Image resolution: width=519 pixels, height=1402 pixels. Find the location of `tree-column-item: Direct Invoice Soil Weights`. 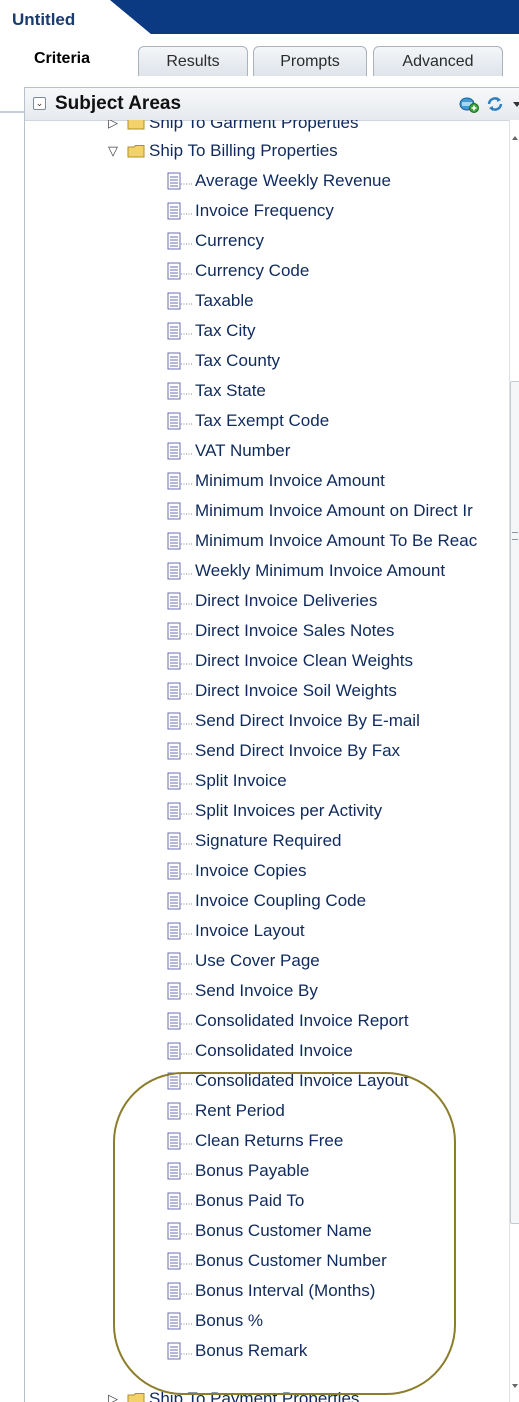

tree-column-item: Direct Invoice Soil Weights is located at coordinates (282, 691).